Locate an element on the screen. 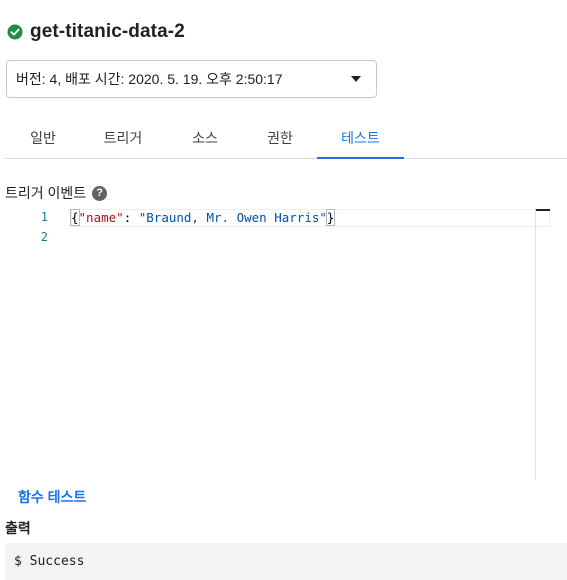 Image resolution: width=567 pixels, height=580 pixels. code-token-punct: { is located at coordinates (75, 217).